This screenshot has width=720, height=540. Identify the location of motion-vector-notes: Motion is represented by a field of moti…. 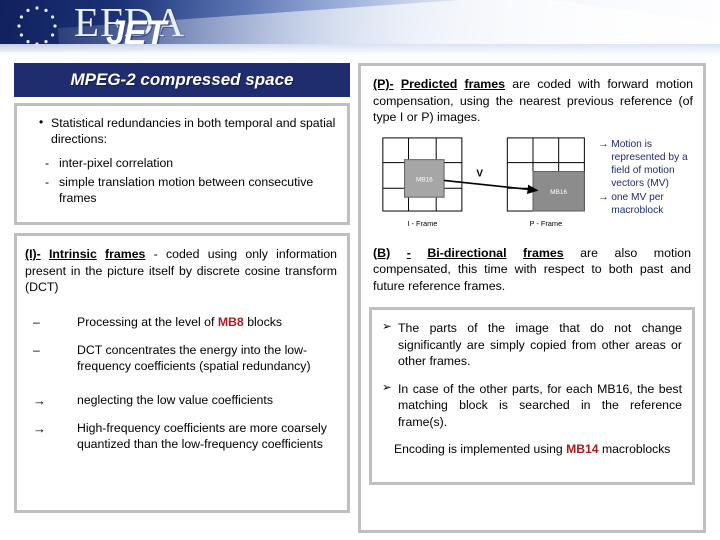
(647, 175).